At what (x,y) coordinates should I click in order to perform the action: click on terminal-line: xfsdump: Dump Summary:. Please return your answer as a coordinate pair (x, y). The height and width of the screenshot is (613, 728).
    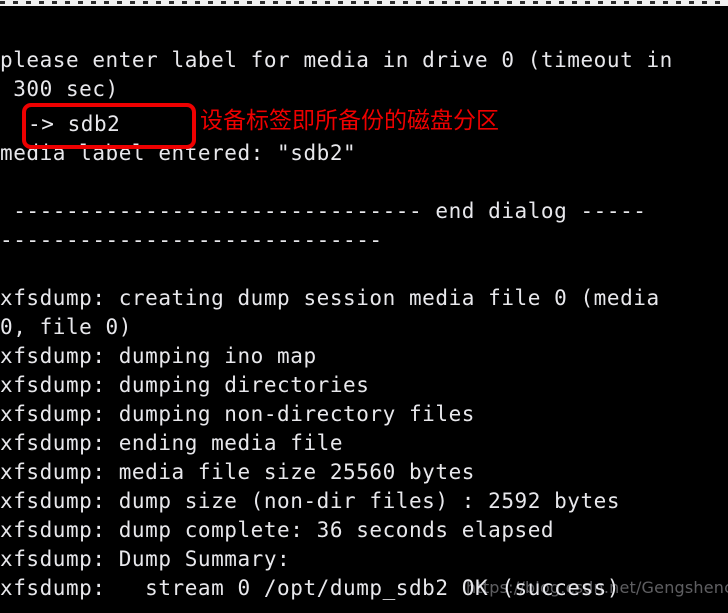
    Looking at the image, I should click on (145, 559).